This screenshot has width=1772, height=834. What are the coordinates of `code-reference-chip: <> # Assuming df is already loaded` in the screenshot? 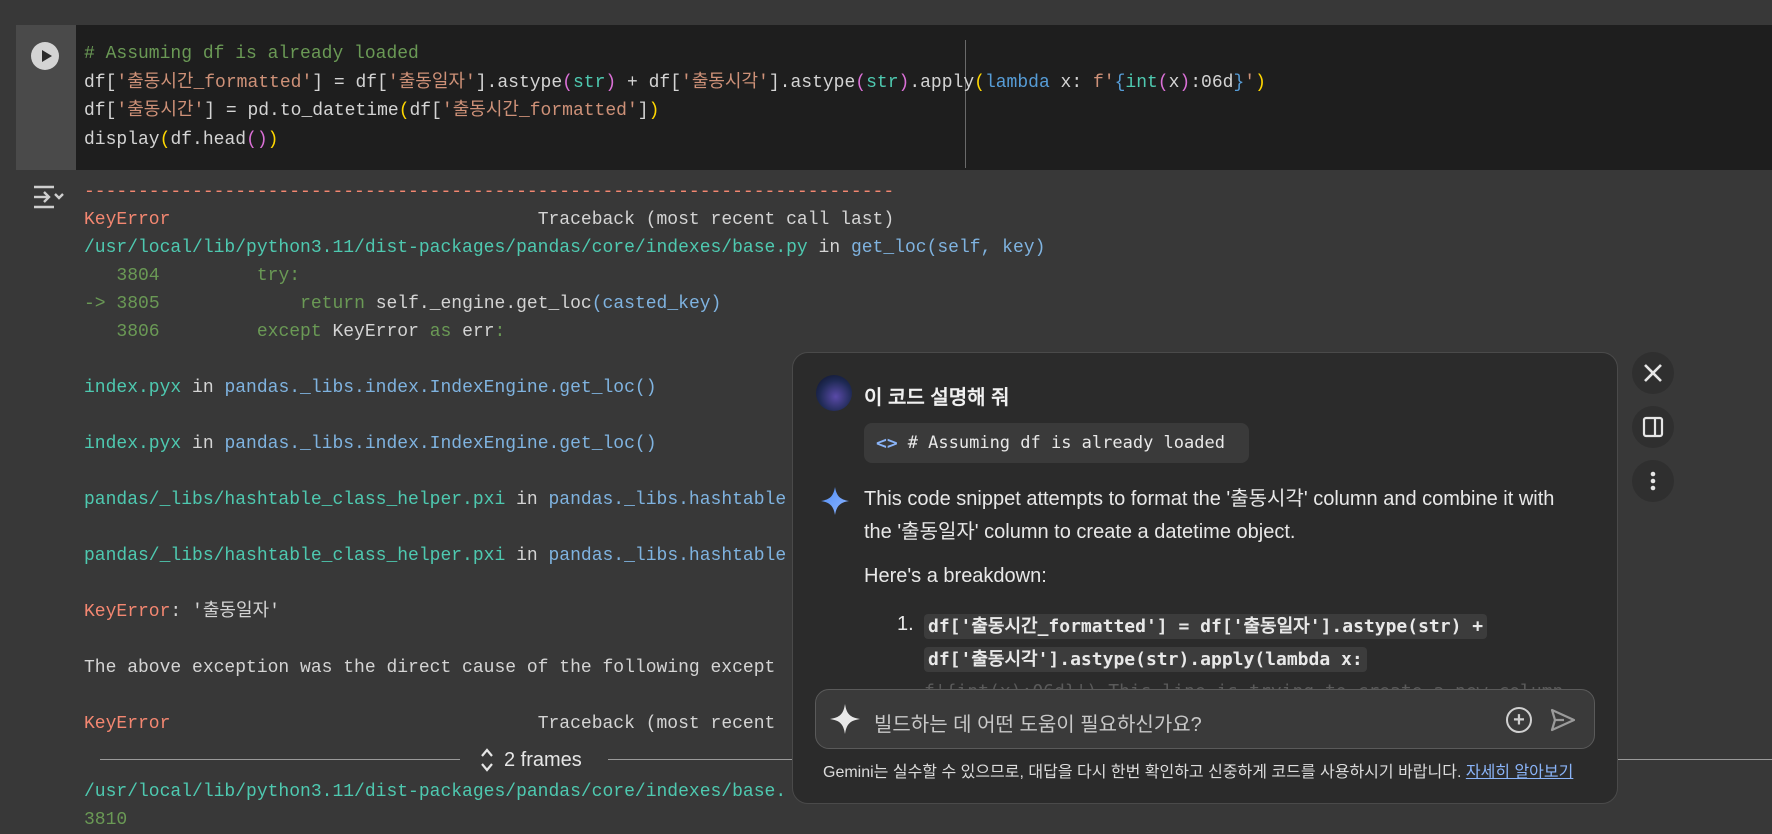 It's located at (1056, 443).